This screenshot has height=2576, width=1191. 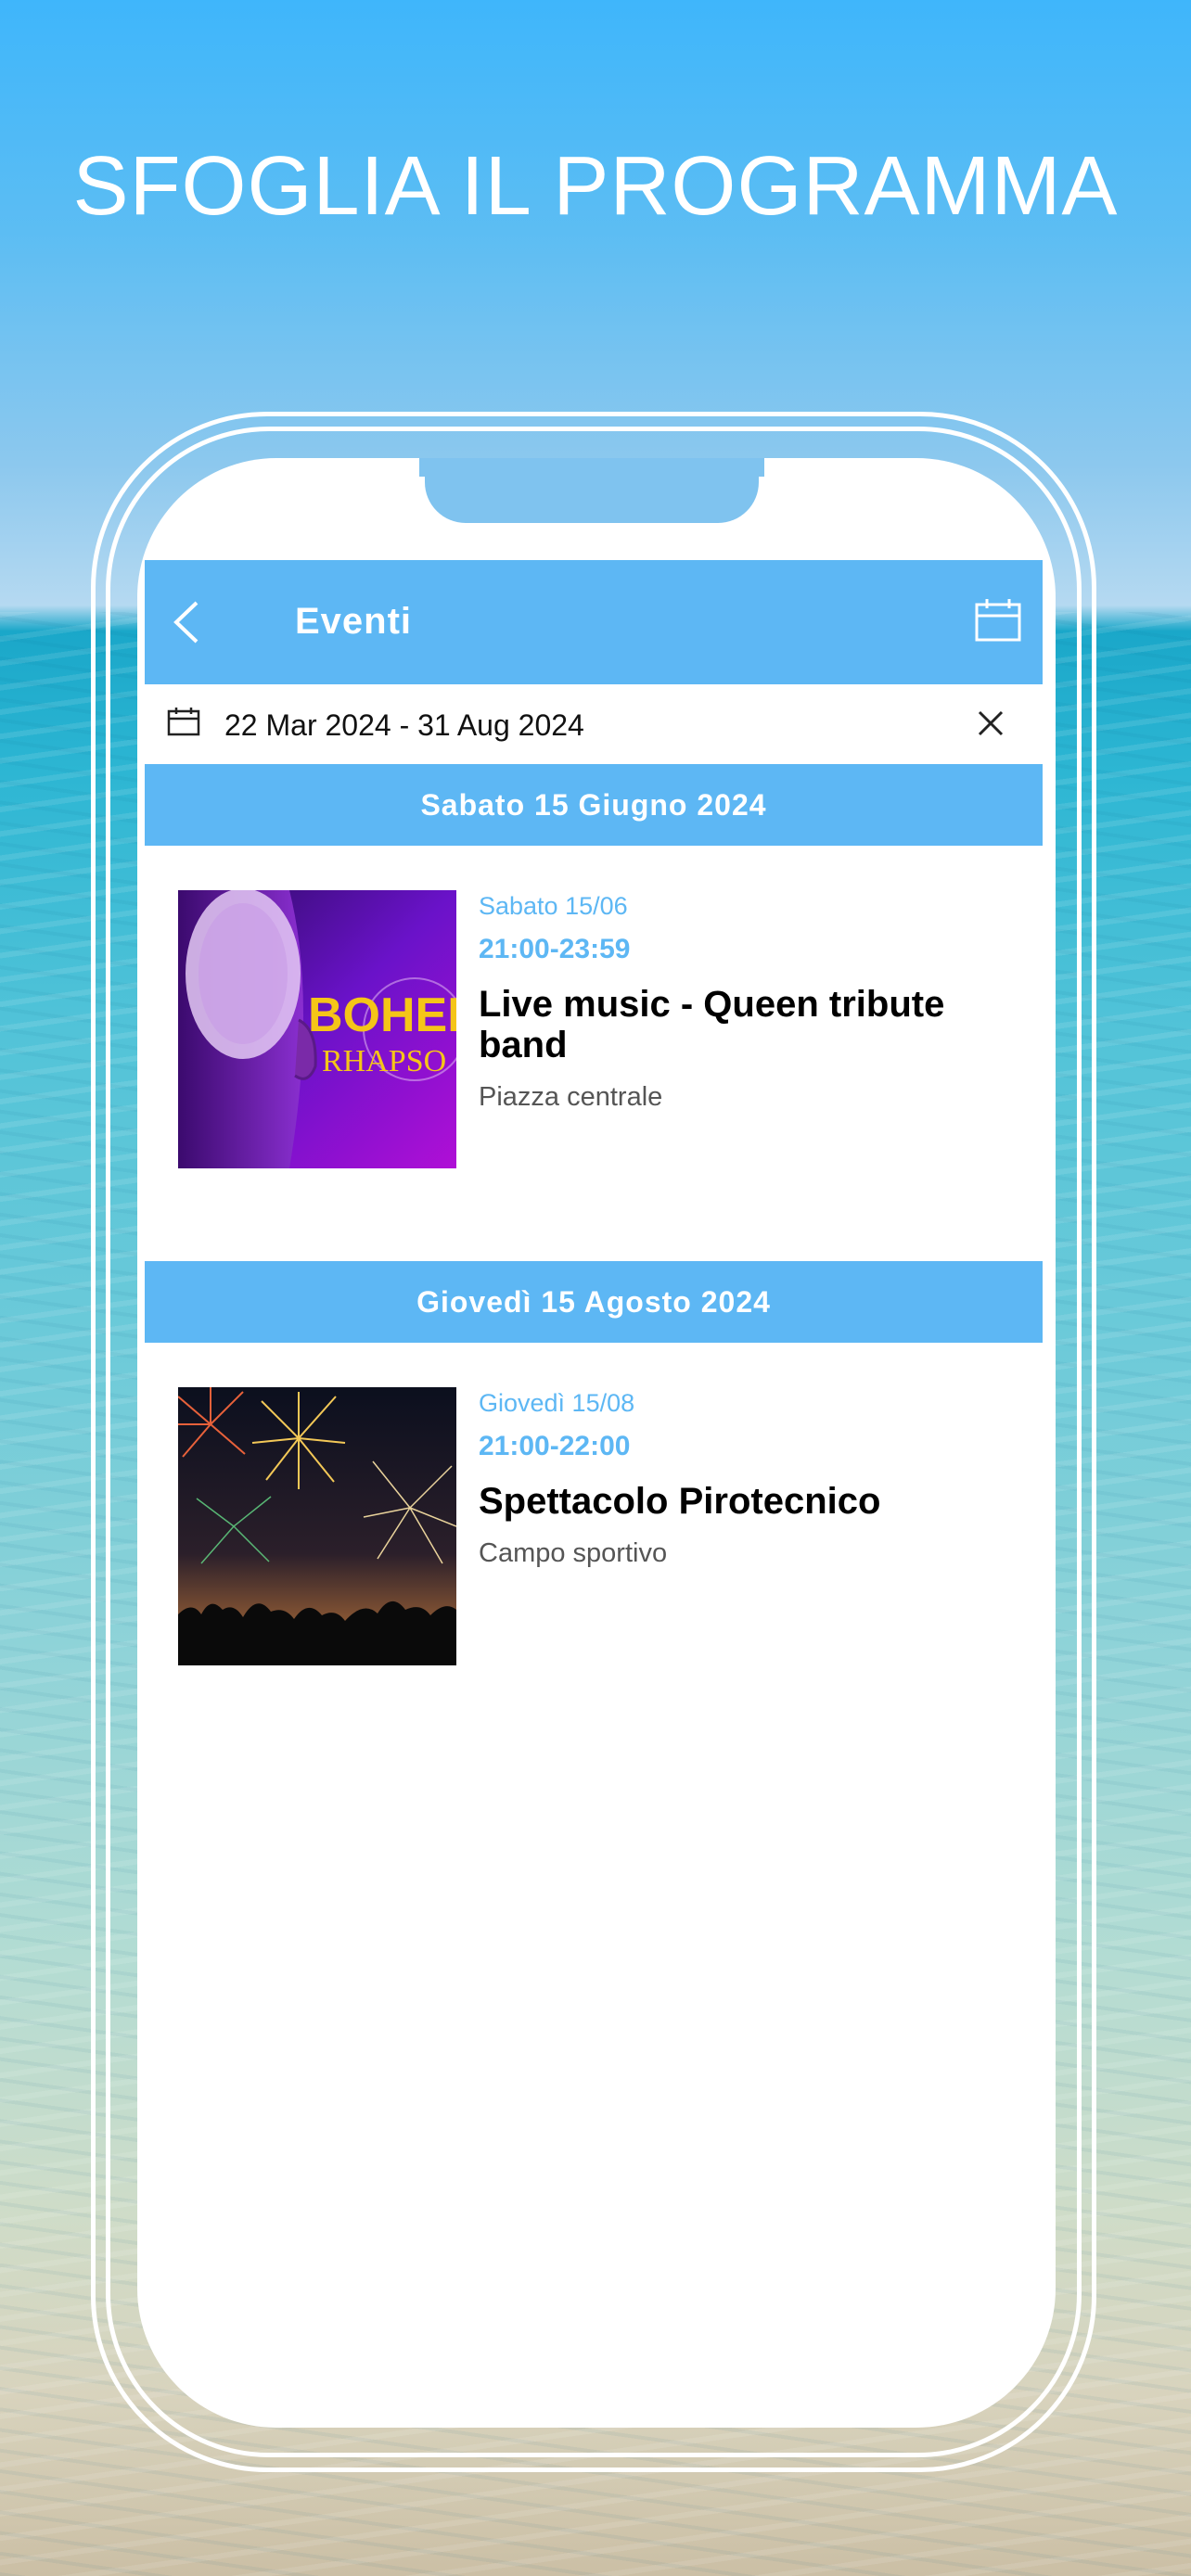 I want to click on event-location: Campo sportivo, so click(x=573, y=1553).